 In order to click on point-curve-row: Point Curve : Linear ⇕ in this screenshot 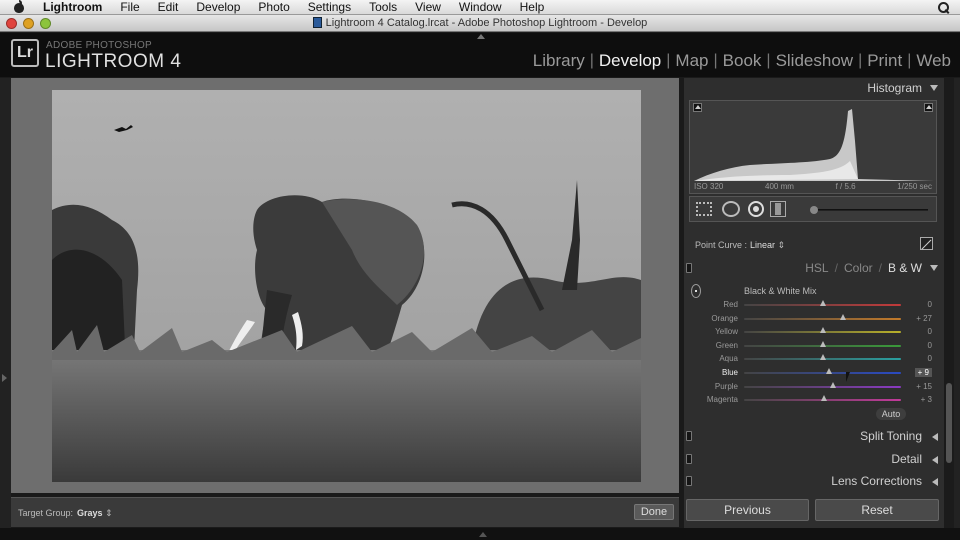, I will do `click(813, 243)`.